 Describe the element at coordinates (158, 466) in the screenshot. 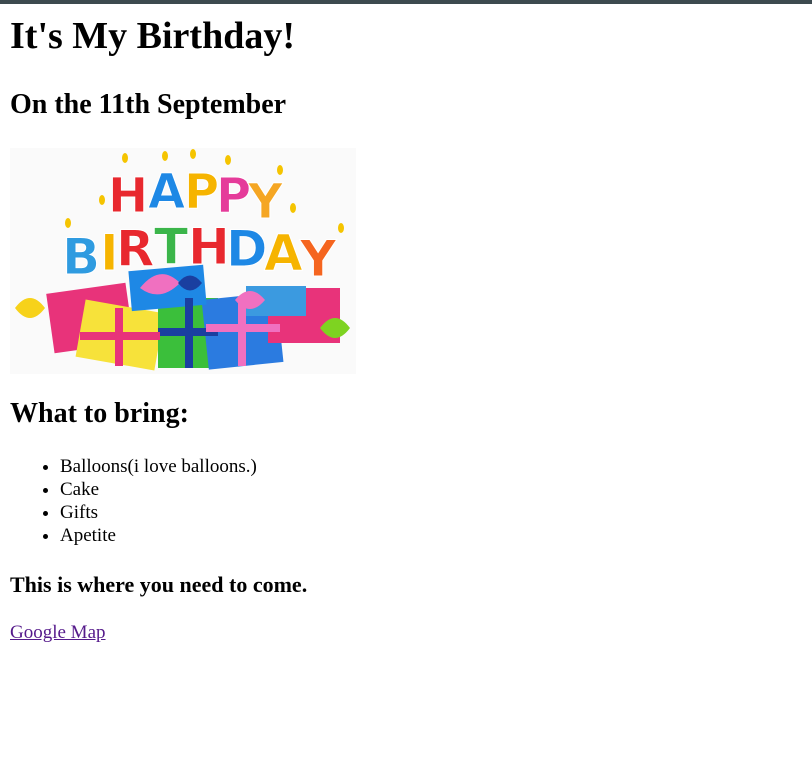

I see `list-item: Balloons(i love balloons.)` at that location.